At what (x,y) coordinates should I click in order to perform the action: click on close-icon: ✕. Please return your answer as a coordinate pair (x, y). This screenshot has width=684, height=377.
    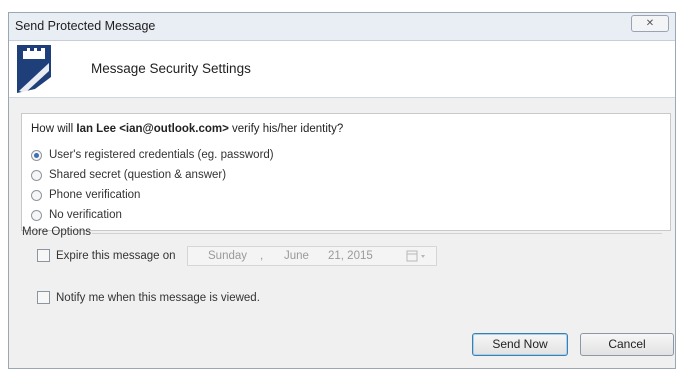
    Looking at the image, I should click on (650, 23).